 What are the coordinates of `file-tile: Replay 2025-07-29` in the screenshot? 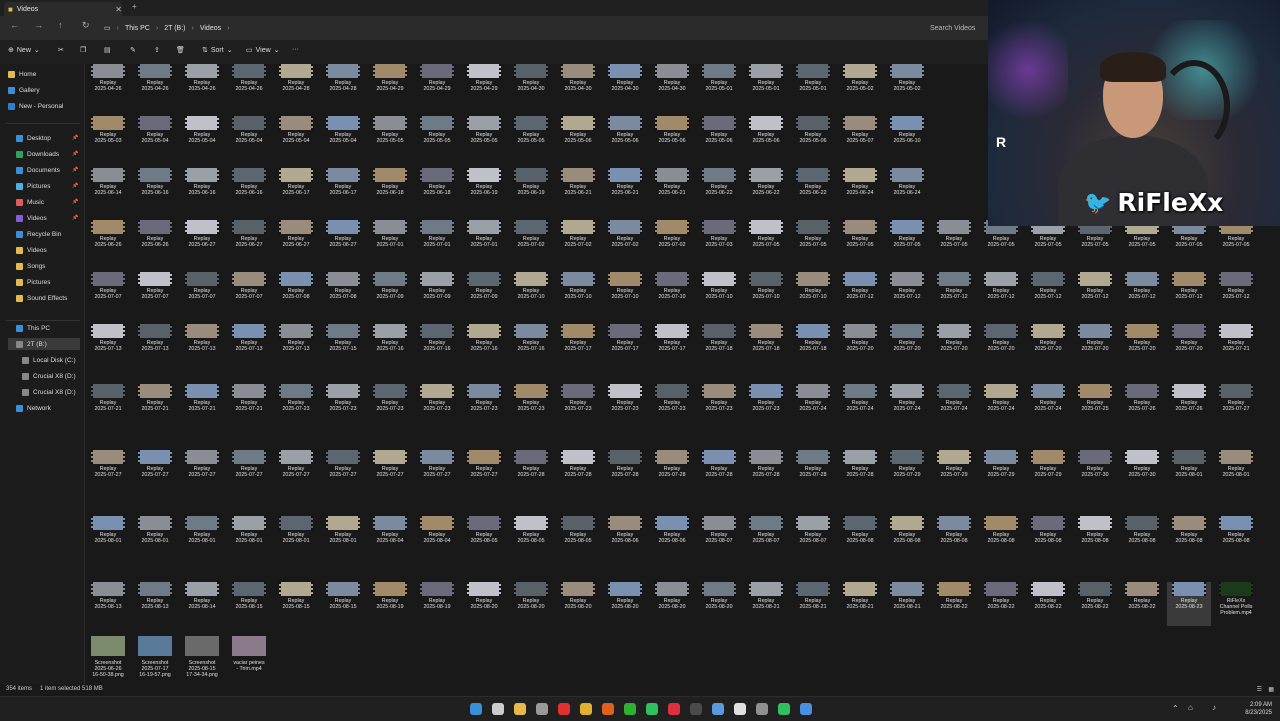 It's located at (907, 472).